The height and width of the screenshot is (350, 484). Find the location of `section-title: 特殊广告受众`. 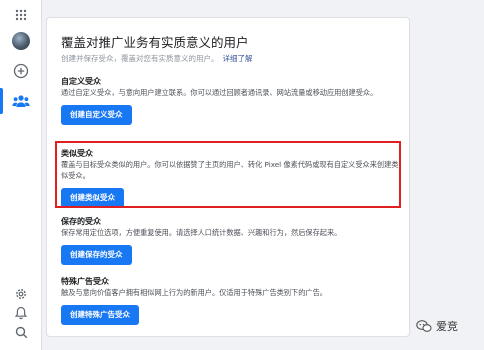

section-title: 特殊广告受众 is located at coordinates (85, 281).